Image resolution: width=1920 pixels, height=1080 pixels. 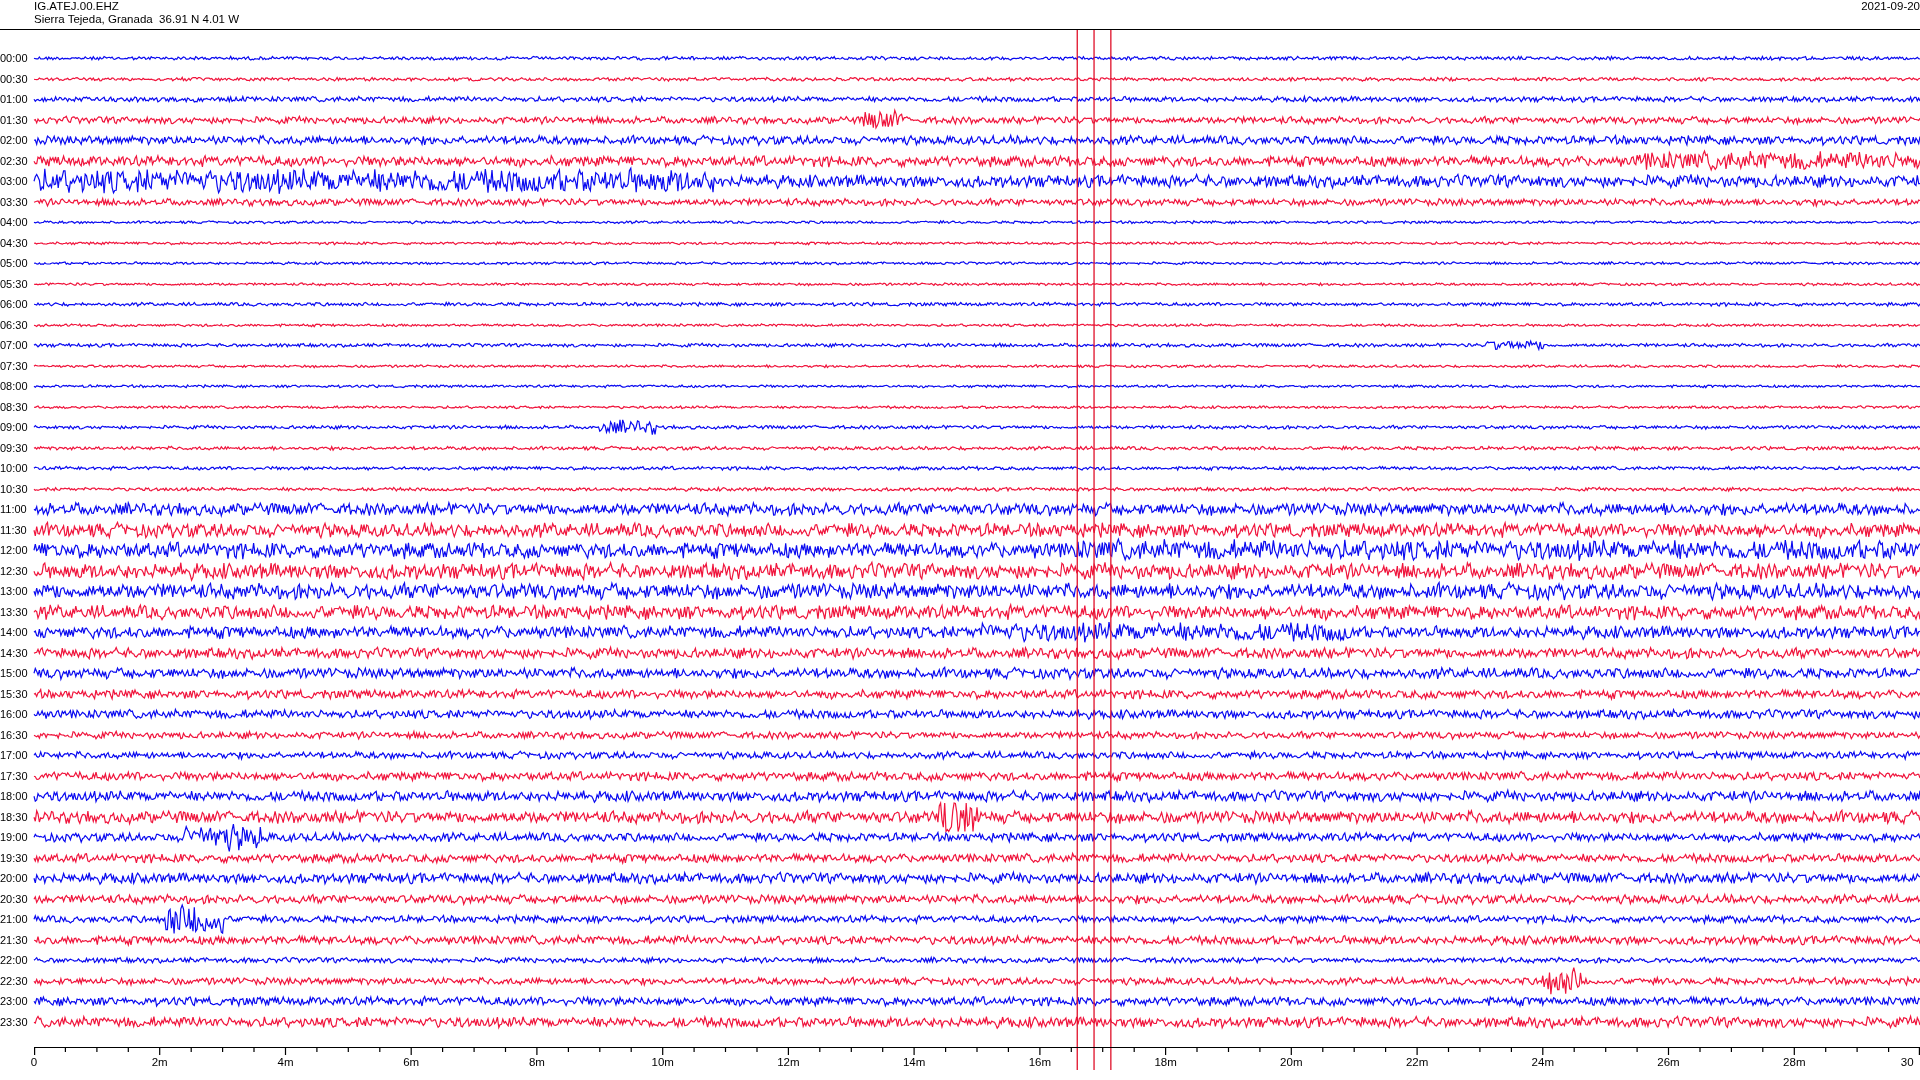 I want to click on time-label: 18:30, so click(x=14, y=816).